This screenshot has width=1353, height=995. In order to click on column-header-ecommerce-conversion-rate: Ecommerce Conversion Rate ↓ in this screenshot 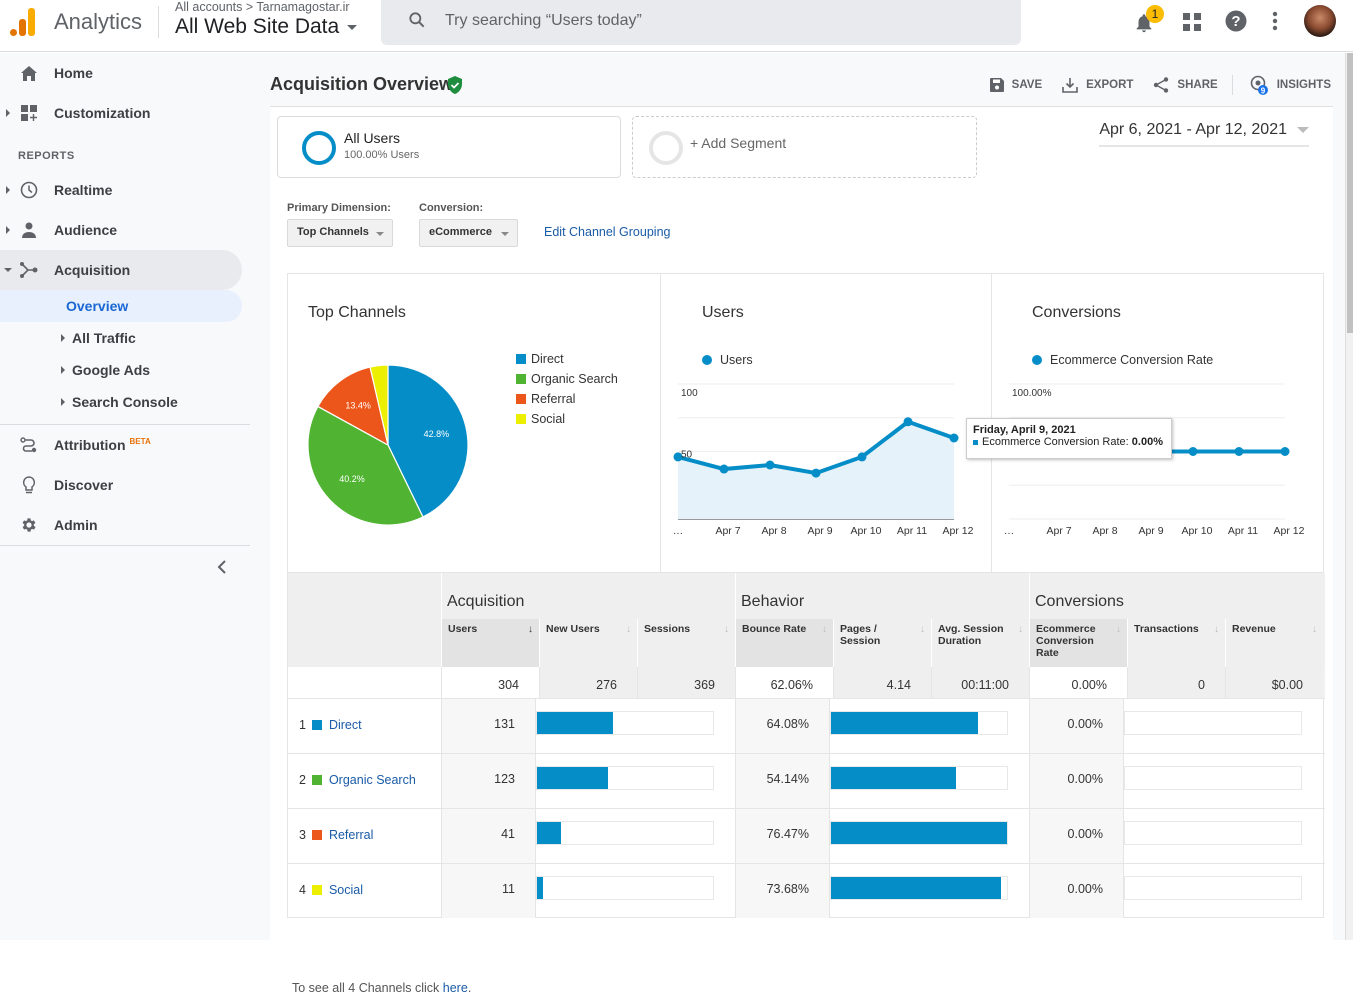, I will do `click(1078, 643)`.